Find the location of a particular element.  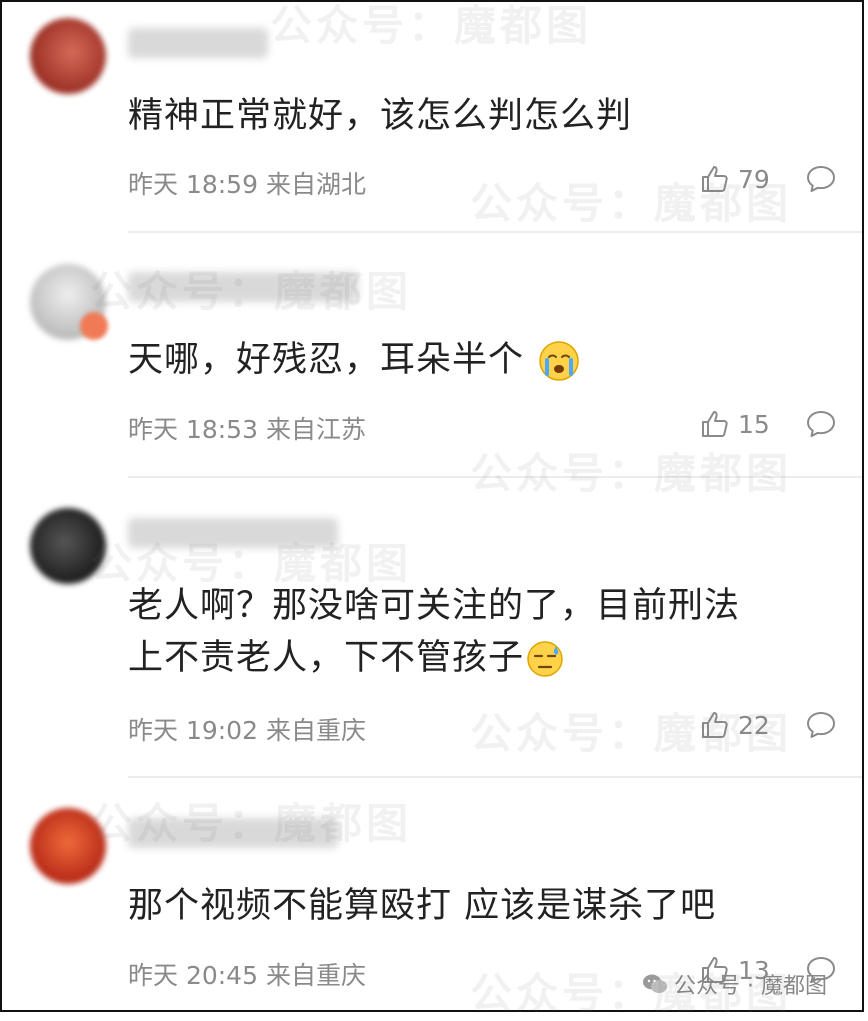

avatar-badge is located at coordinates (94, 326).